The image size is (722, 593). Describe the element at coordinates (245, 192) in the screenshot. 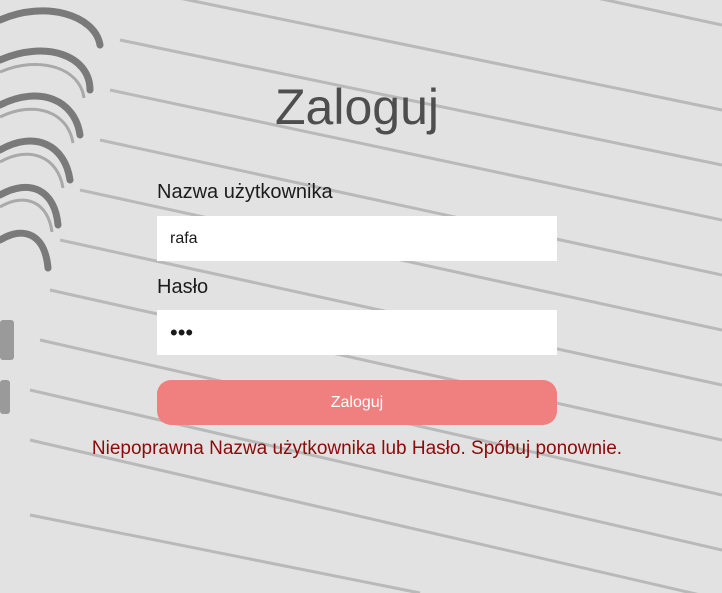

I see `username-label: Nazwa użytkownika` at that location.